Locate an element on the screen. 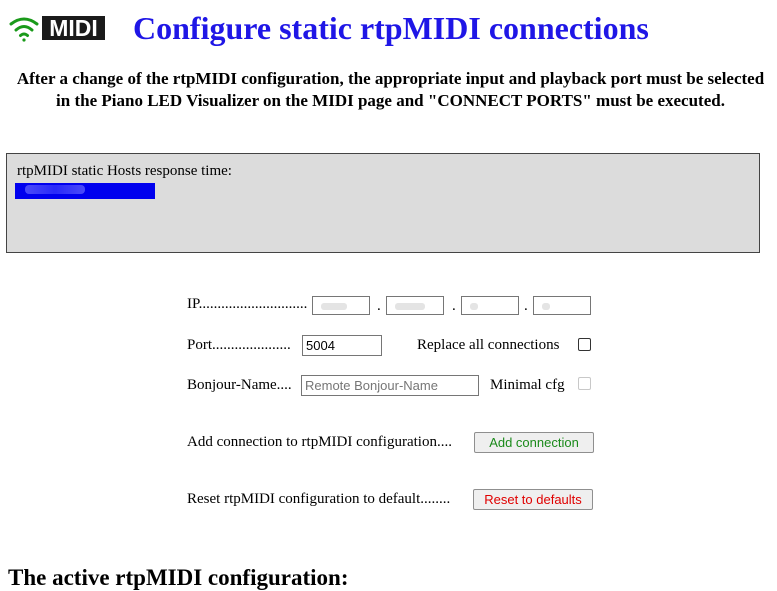 The height and width of the screenshot is (591, 777). response-time-label: rtpMIDI static Hosts response time: is located at coordinates (124, 171).